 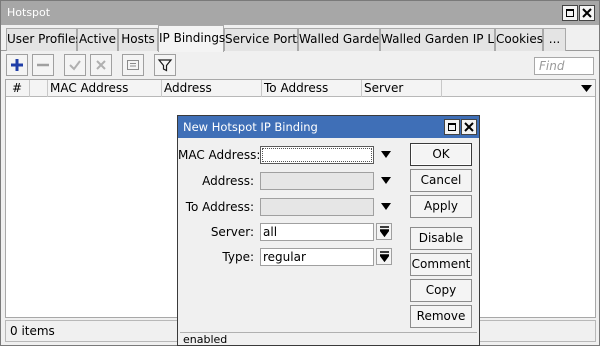 I want to click on apply-button: Apply, so click(x=441, y=206).